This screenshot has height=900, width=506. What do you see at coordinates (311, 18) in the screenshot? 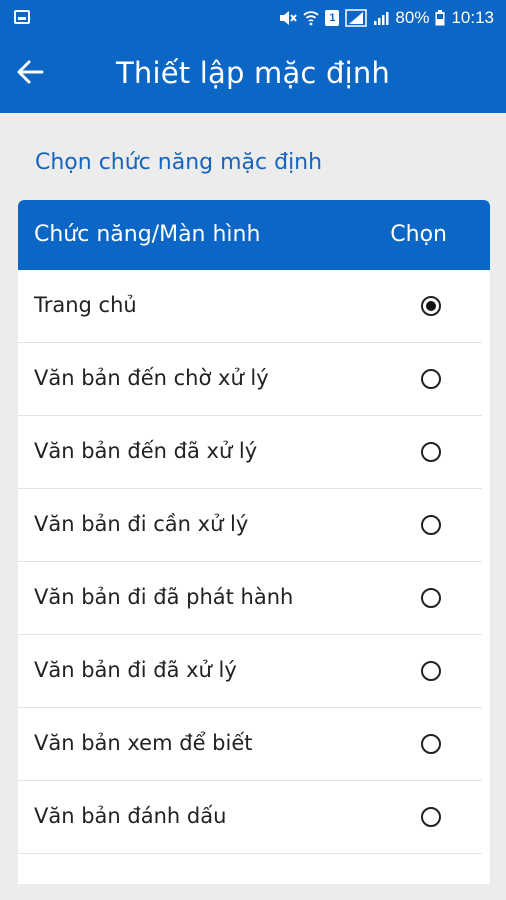
I see `wifi-icon` at bounding box center [311, 18].